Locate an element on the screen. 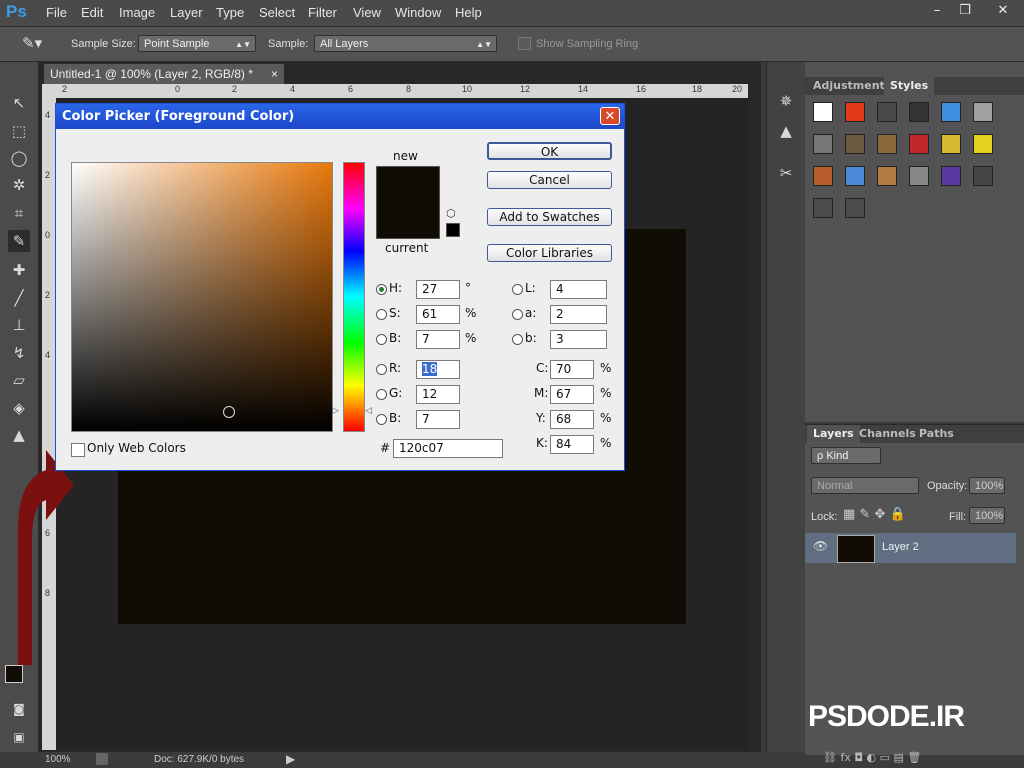 The height and width of the screenshot is (768, 1024). history-brush-tool-icon: ↯ is located at coordinates (19, 353).